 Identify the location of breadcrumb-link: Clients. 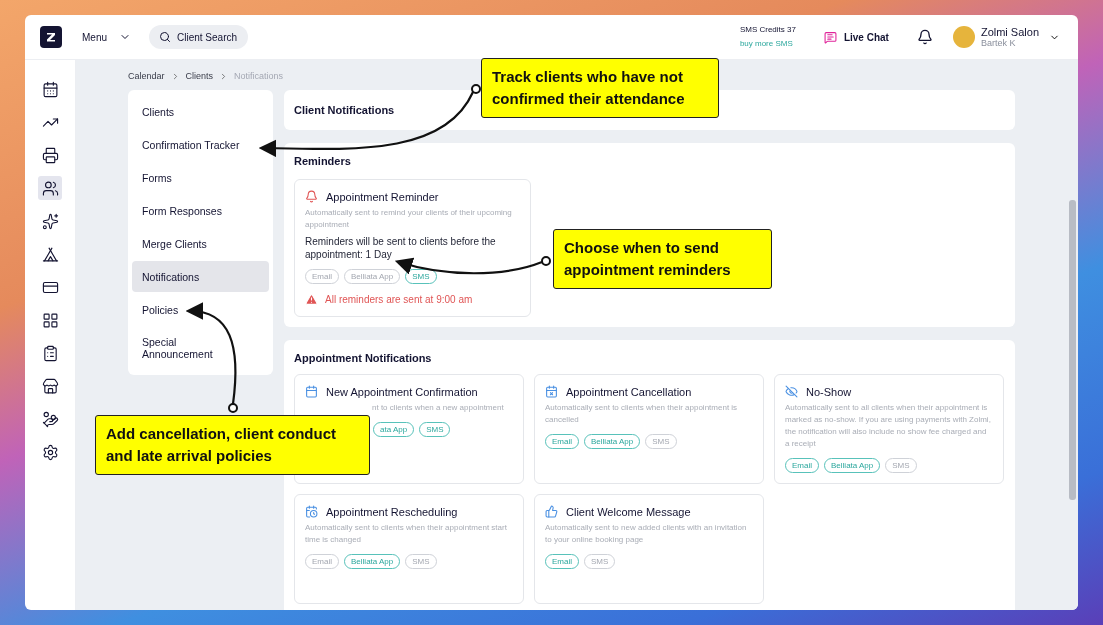
(199, 76).